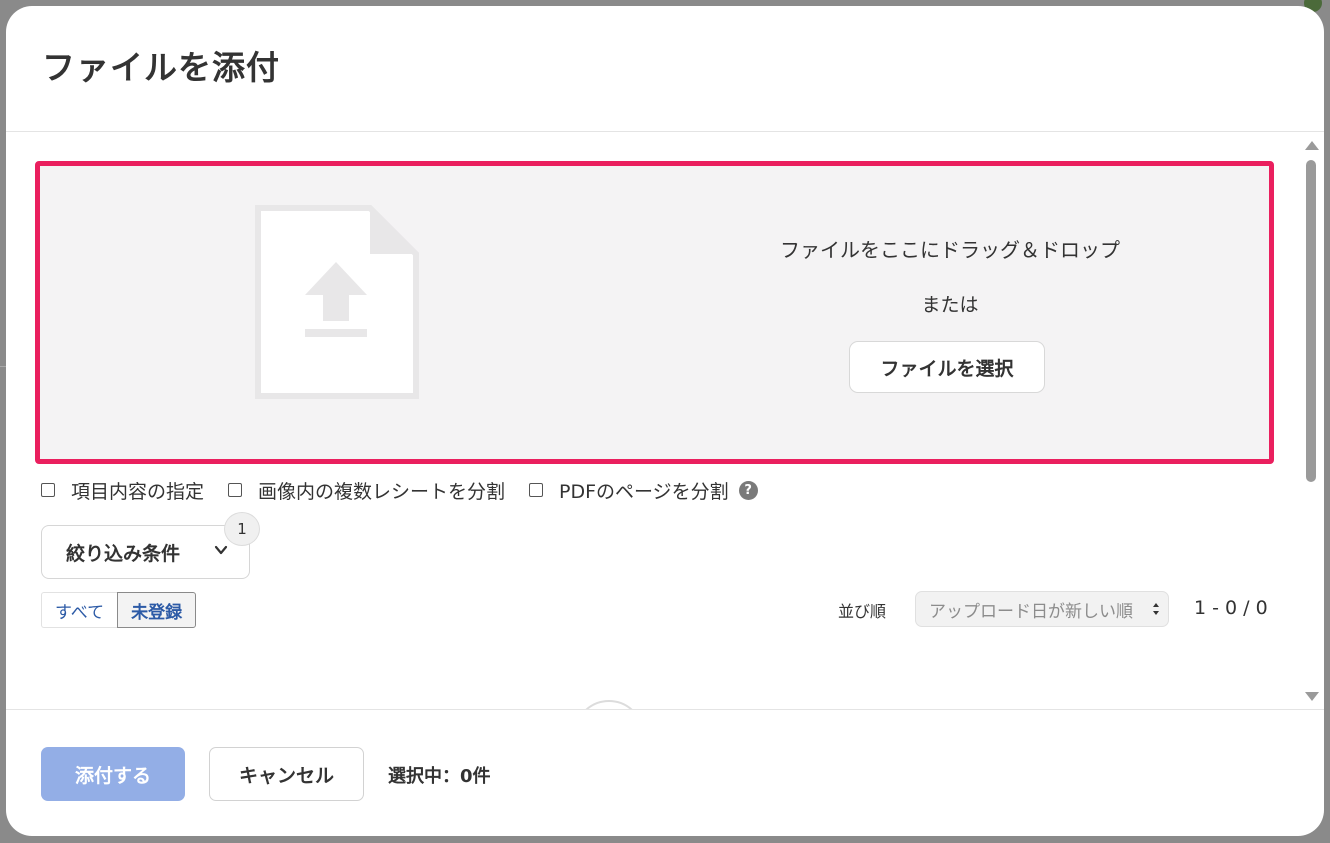 Image resolution: width=1330 pixels, height=843 pixels. Describe the element at coordinates (242, 529) in the screenshot. I see `filter-count-badge: 1` at that location.